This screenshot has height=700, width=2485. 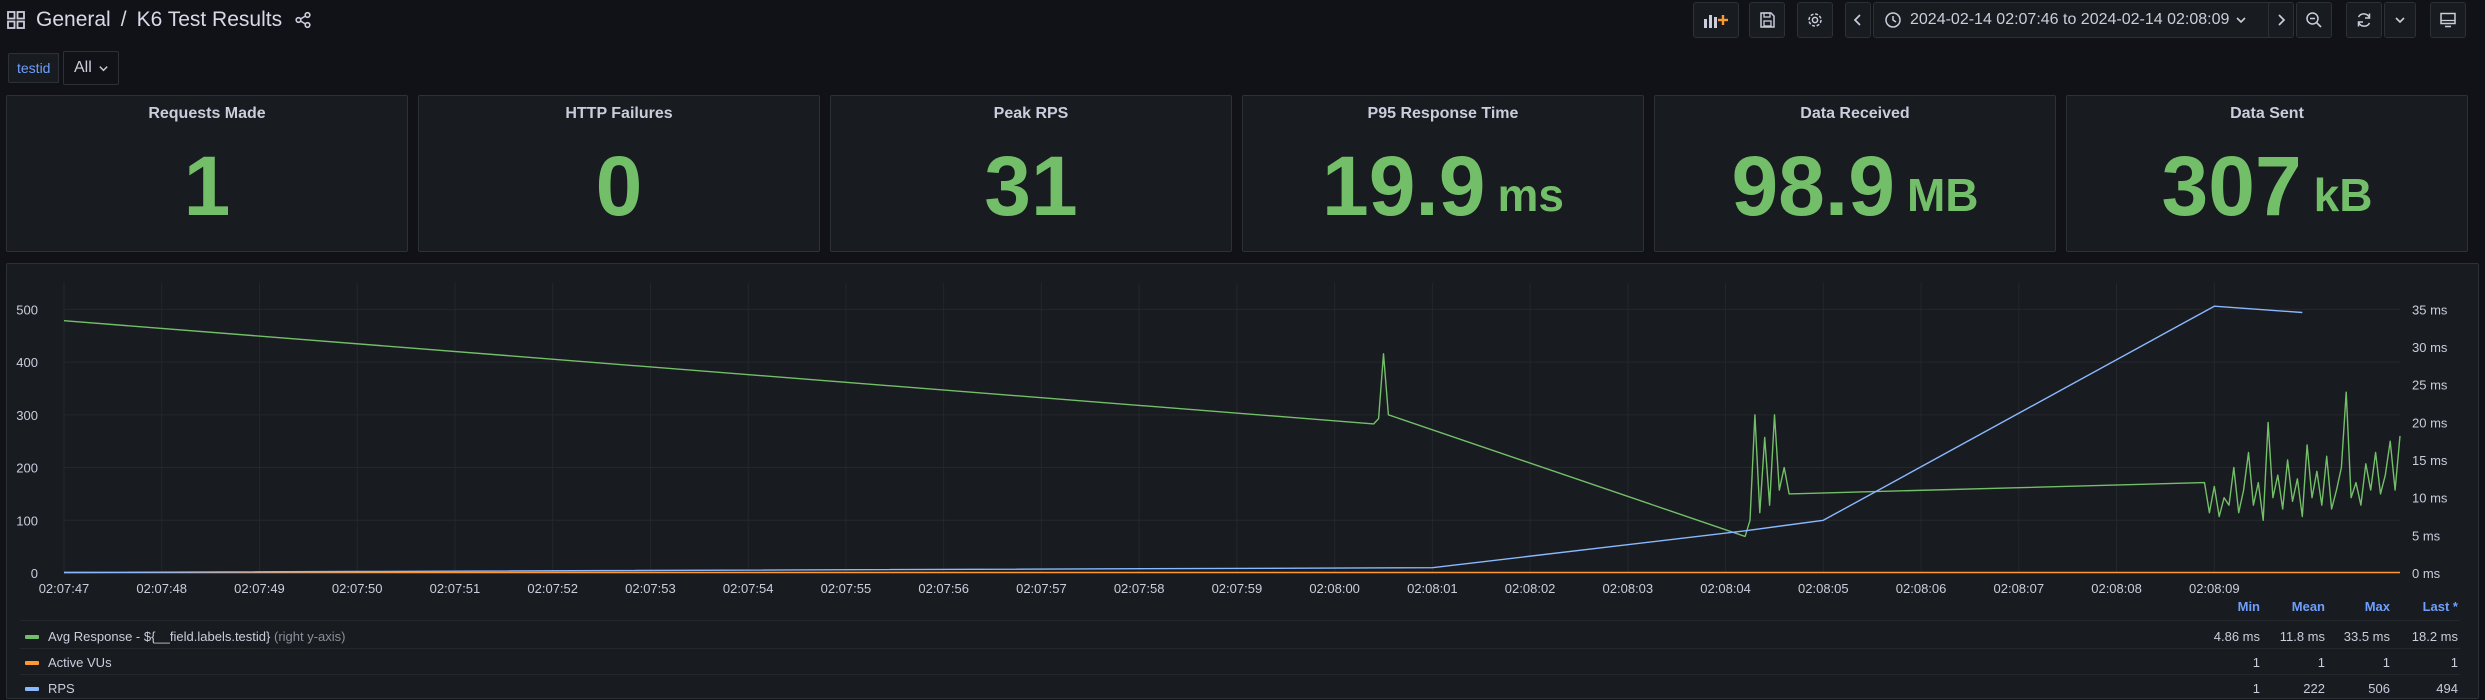 What do you see at coordinates (159, 636) in the screenshot?
I see `series-name-text: Avg Response - ${__field.labels.testid}` at bounding box center [159, 636].